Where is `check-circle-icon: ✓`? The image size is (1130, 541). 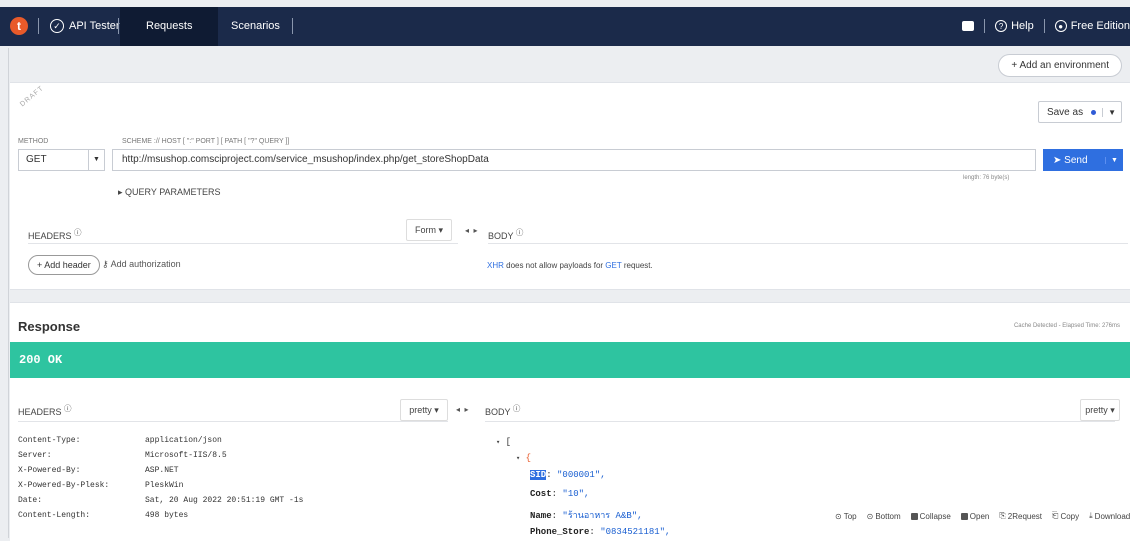
check-circle-icon: ✓ is located at coordinates (57, 26).